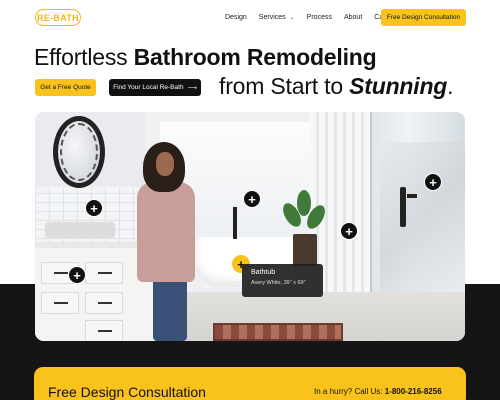  I want to click on phone-number-link: 1-800-216-8256, so click(413, 391).